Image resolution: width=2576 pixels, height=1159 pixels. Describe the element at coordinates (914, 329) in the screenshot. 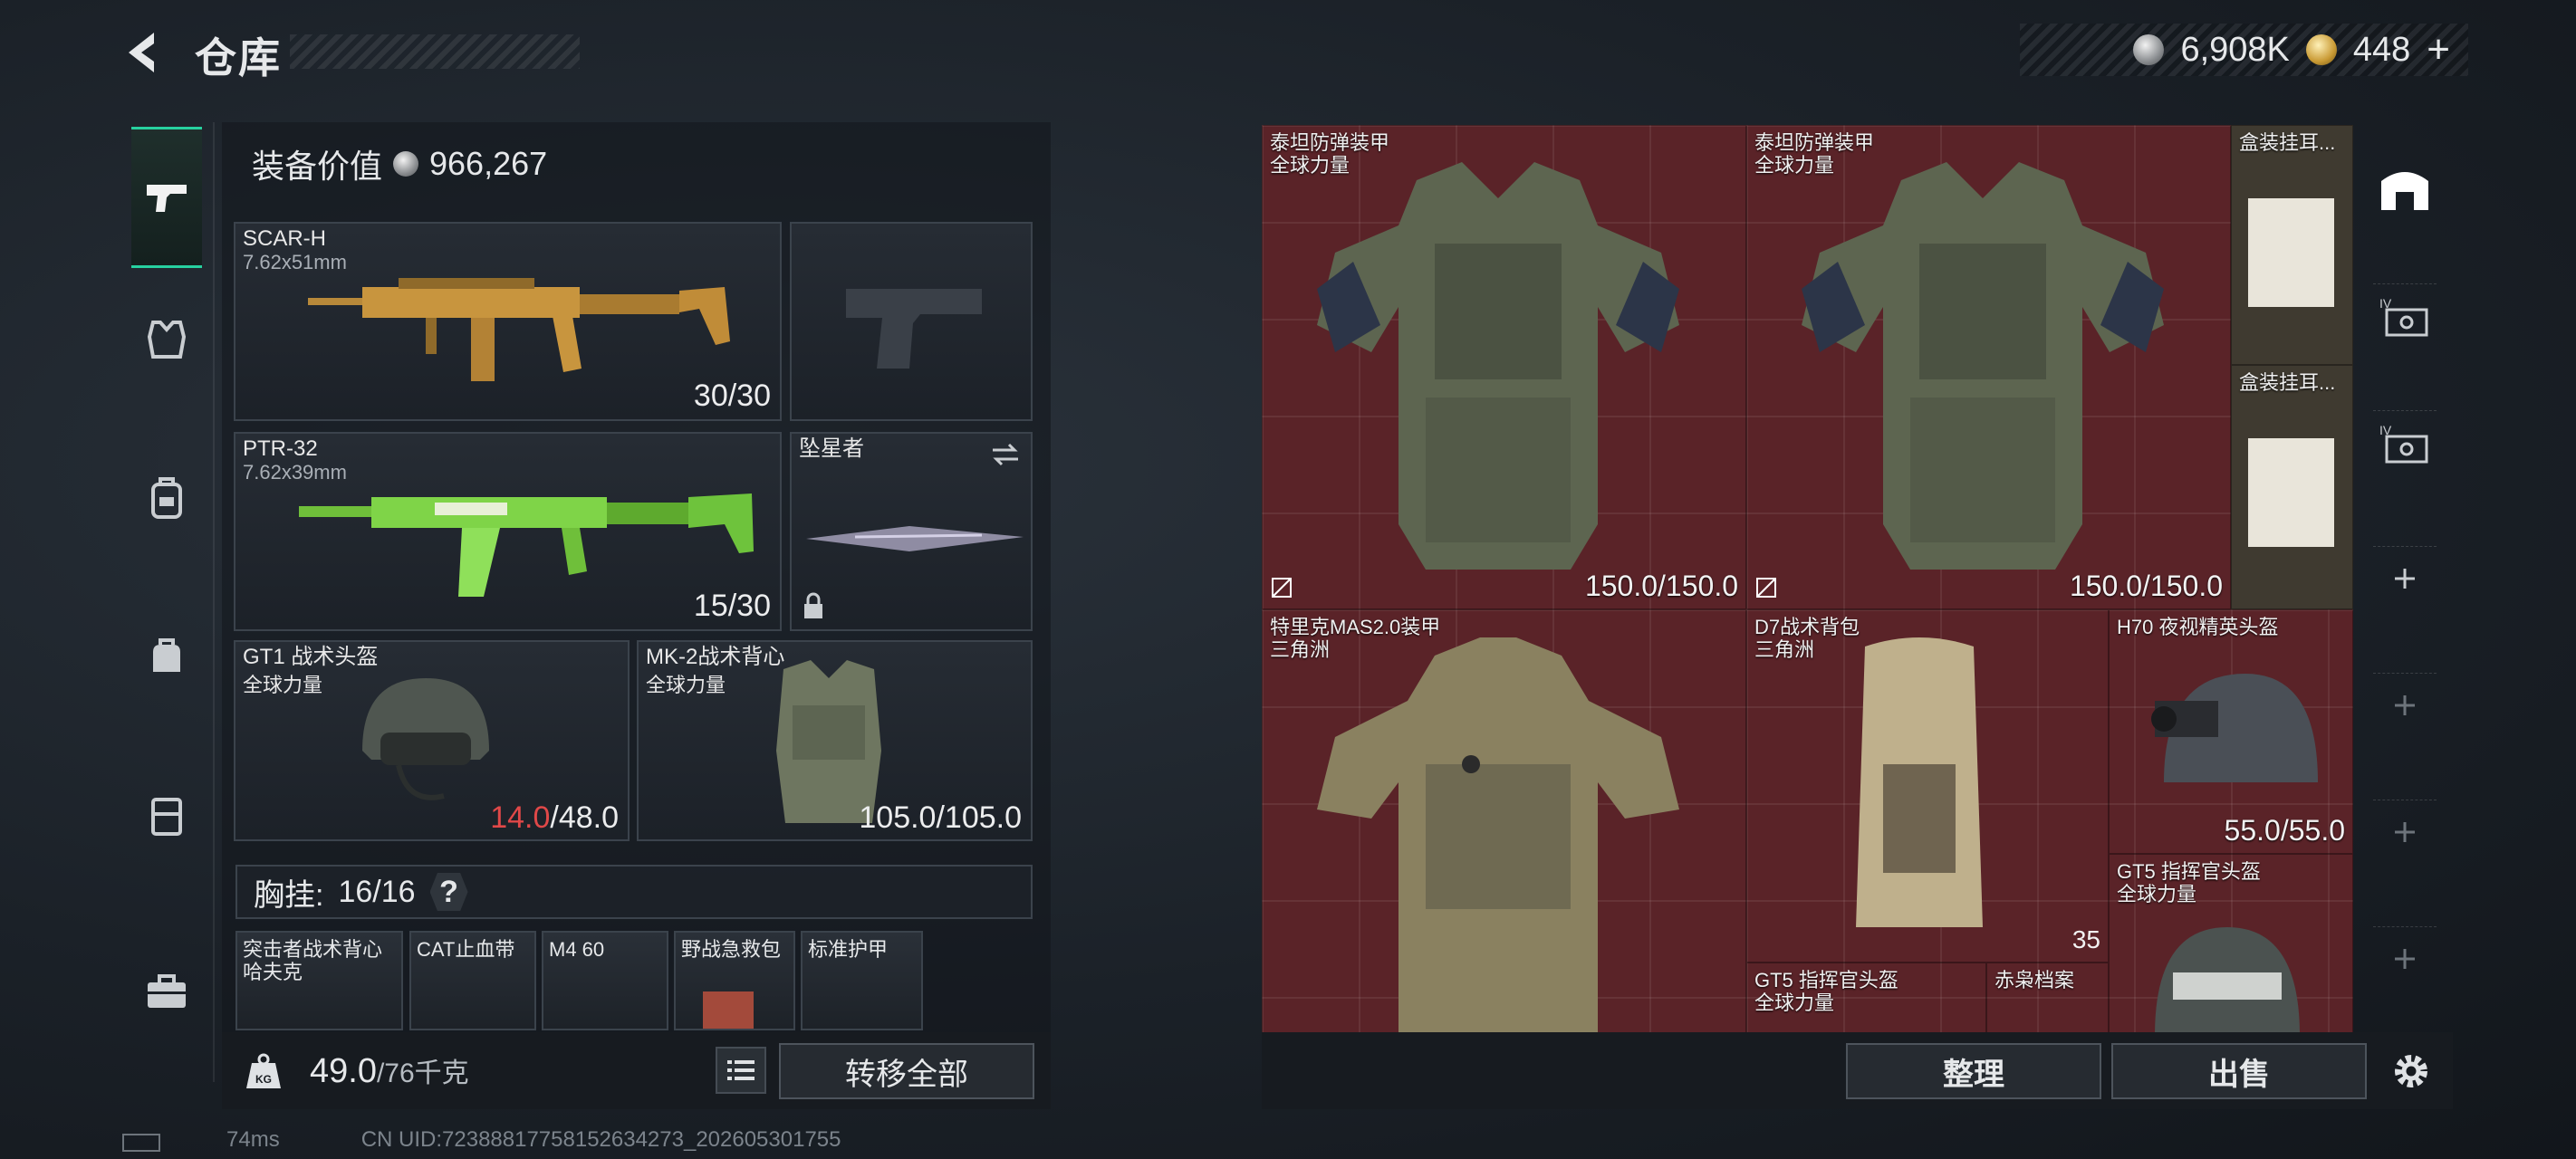

I see `pistol-silhouette-icon` at that location.